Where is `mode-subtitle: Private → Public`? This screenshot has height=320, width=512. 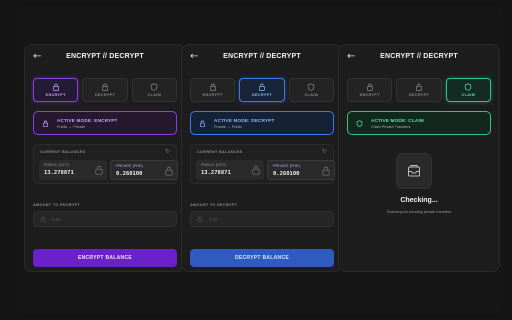 mode-subtitle: Private → Public is located at coordinates (228, 126).